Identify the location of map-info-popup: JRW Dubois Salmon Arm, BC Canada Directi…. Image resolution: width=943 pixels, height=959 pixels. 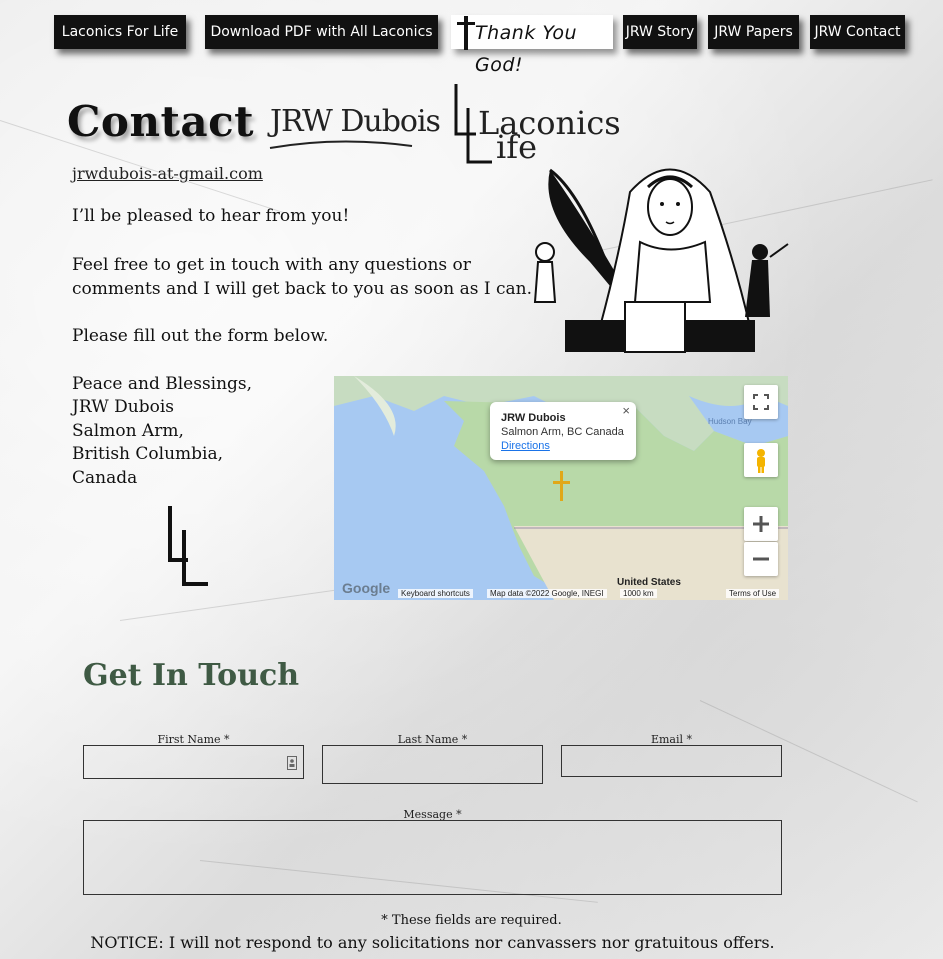
(563, 431).